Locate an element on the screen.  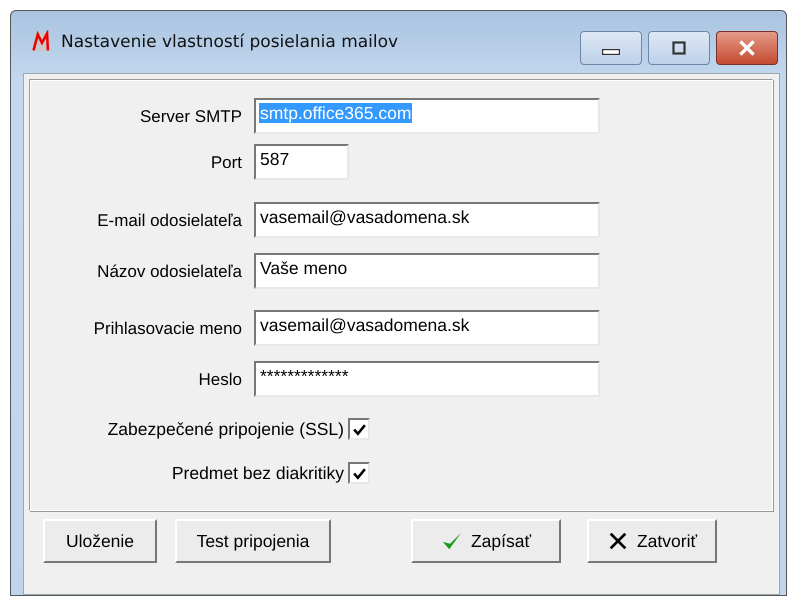
field-label: Heslo is located at coordinates (220, 379).